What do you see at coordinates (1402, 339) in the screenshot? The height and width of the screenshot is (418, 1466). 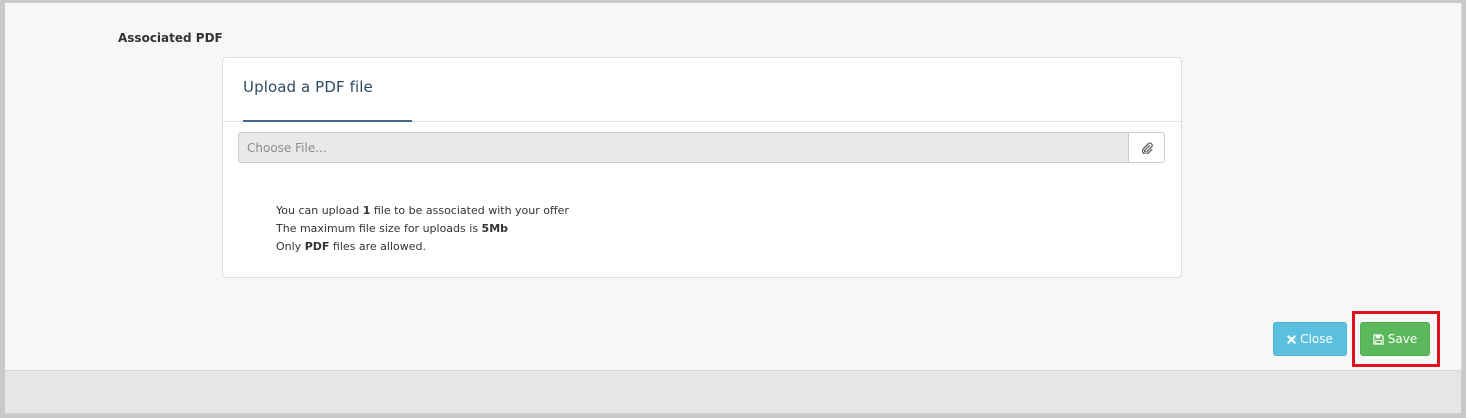 I see `save-button-label: Save` at bounding box center [1402, 339].